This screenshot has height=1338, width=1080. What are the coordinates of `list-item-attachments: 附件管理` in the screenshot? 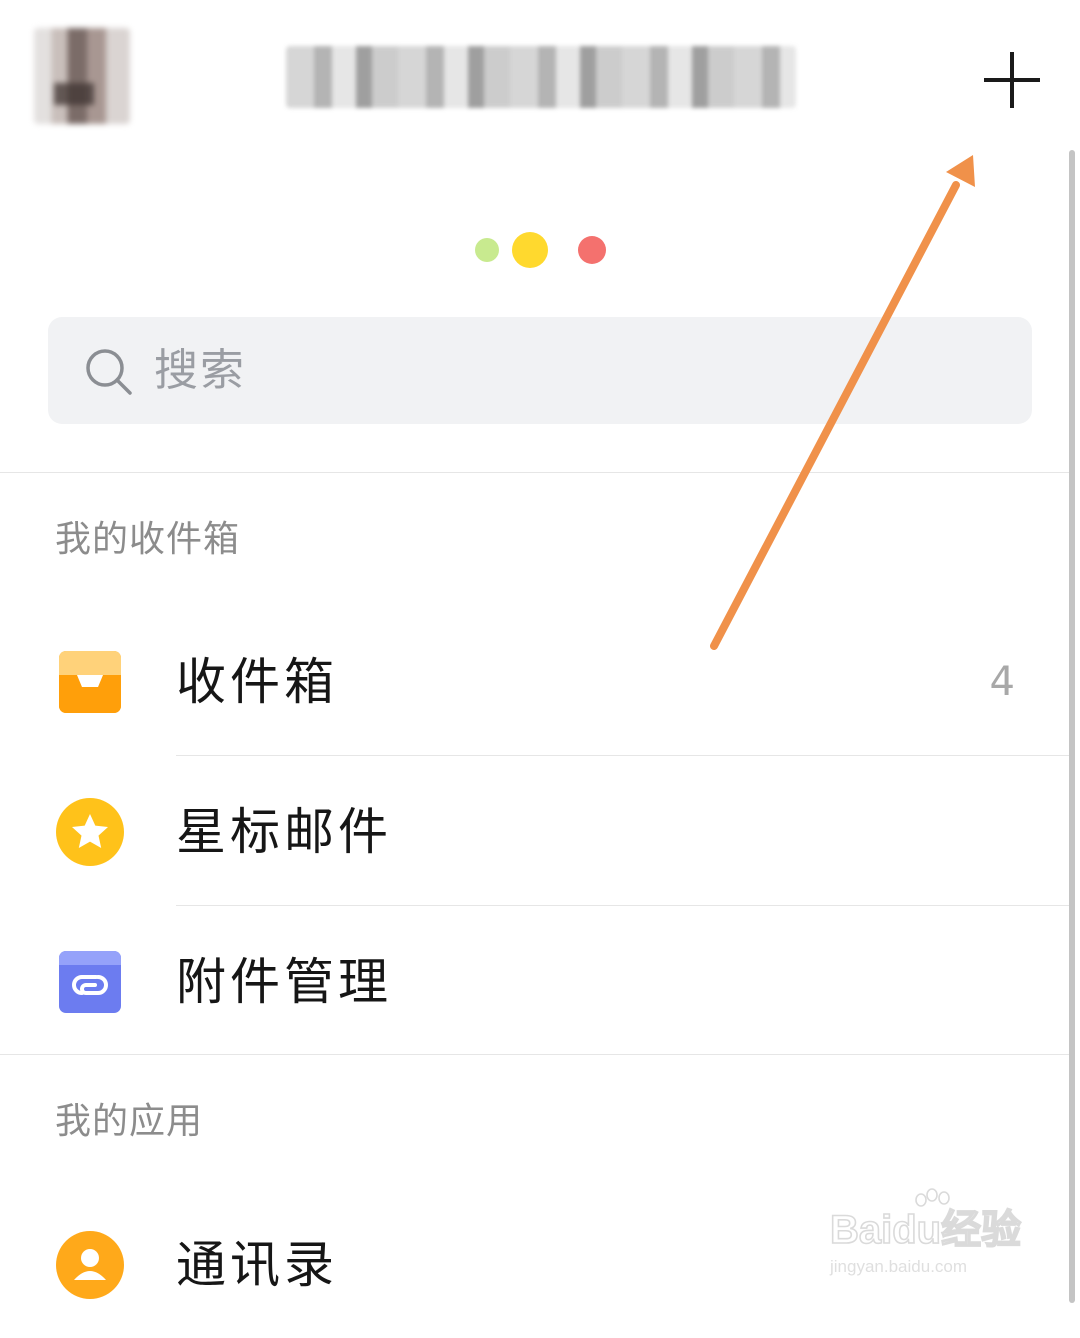 It's located at (535, 981).